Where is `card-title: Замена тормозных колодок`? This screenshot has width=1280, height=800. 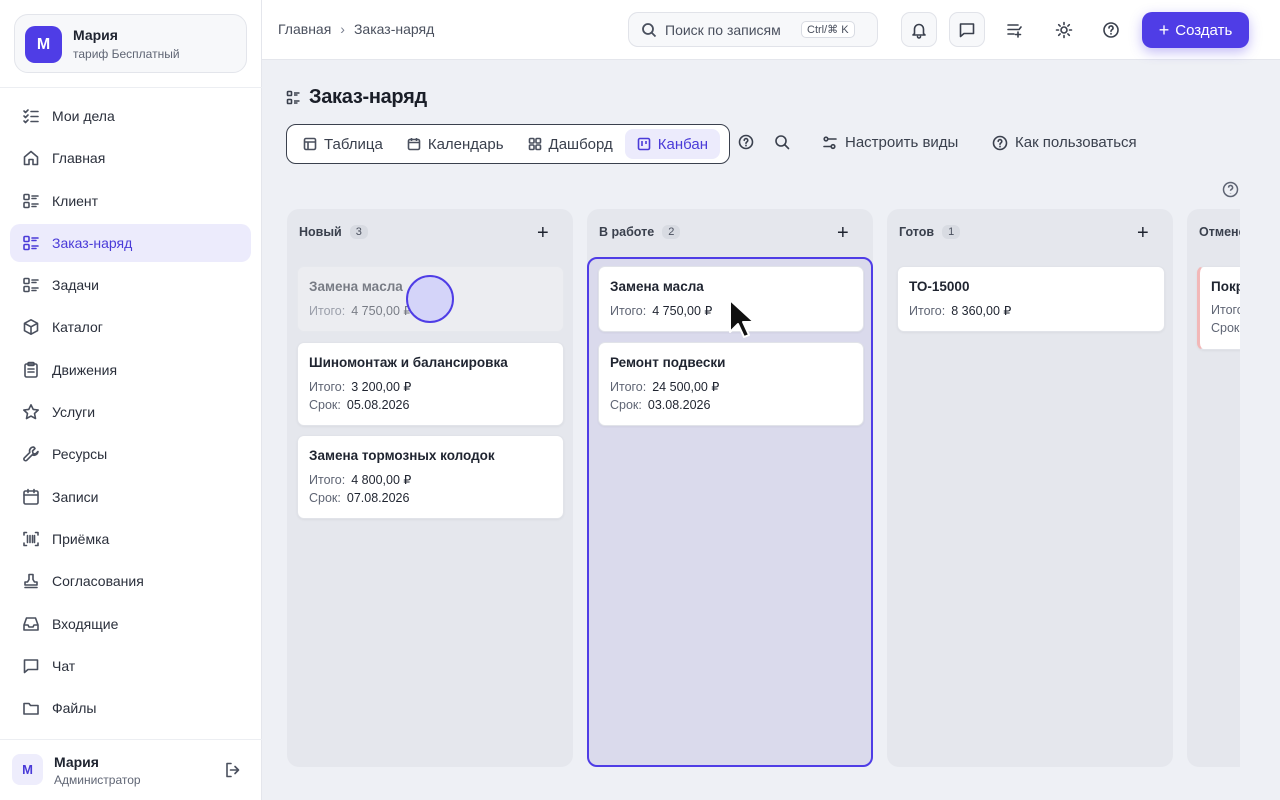 card-title: Замена тормозных колодок is located at coordinates (402, 455).